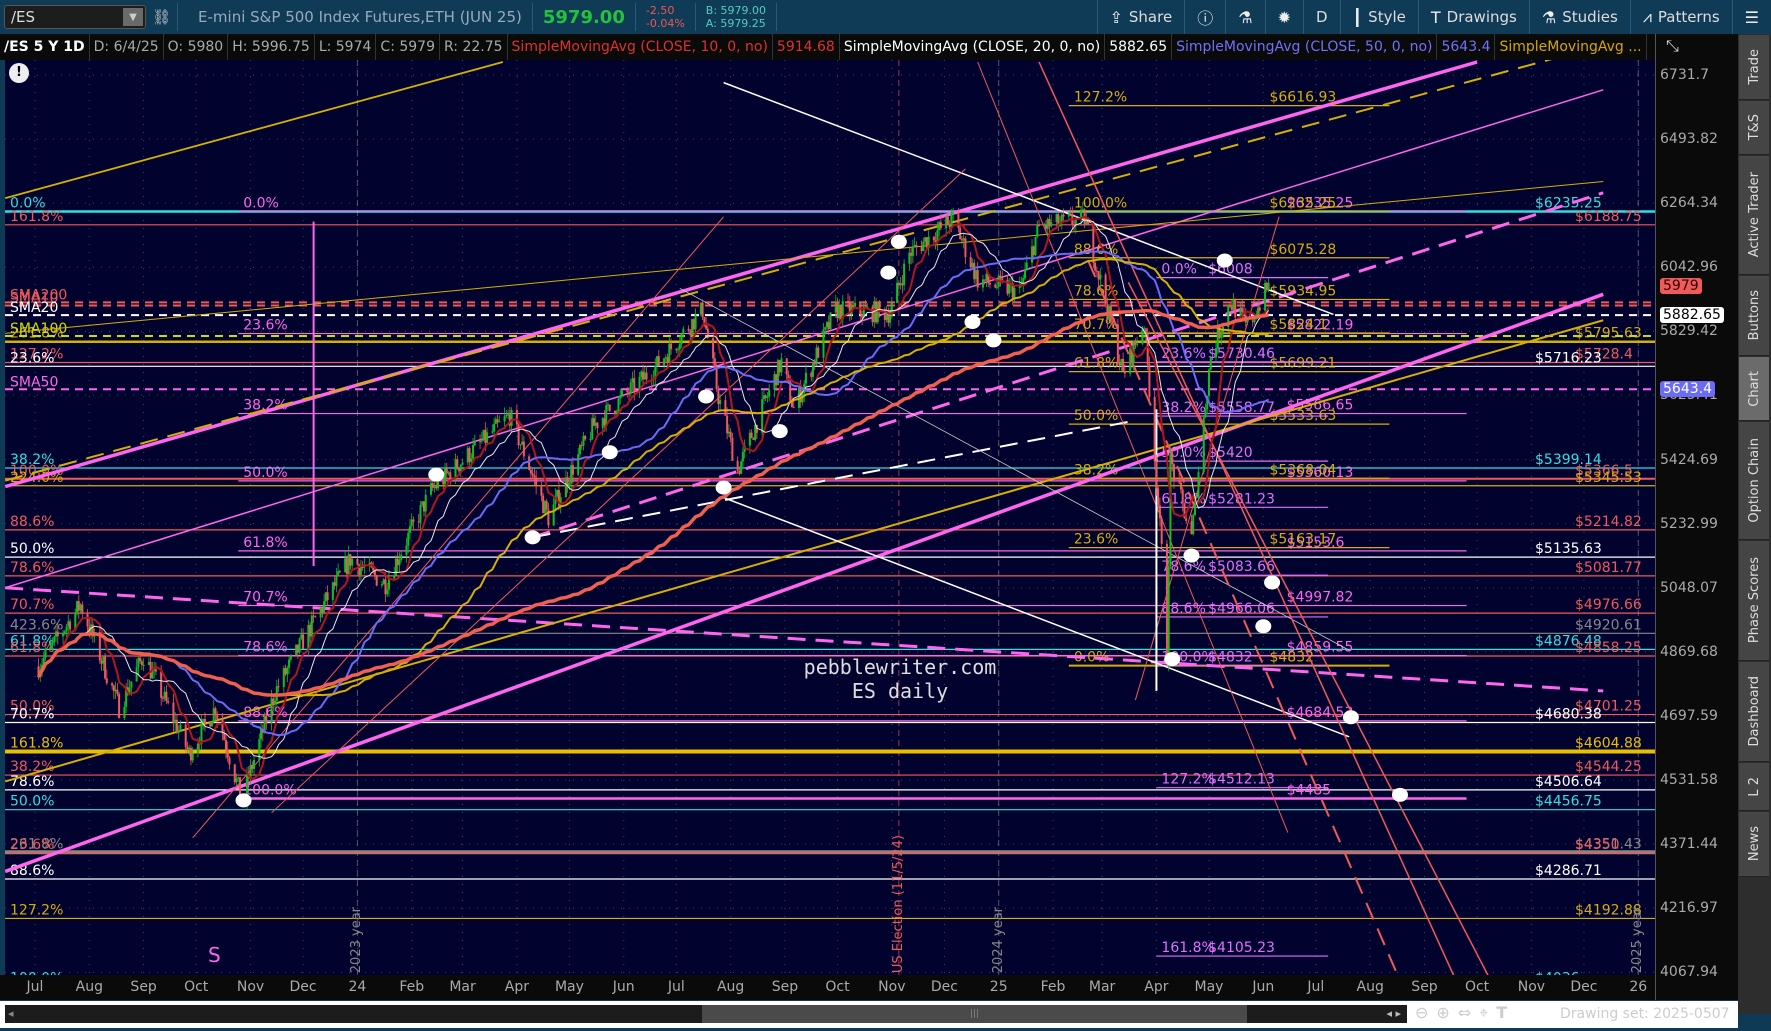  Describe the element at coordinates (1579, 17) in the screenshot. I see `studies-button: ⚗ Studies` at that location.